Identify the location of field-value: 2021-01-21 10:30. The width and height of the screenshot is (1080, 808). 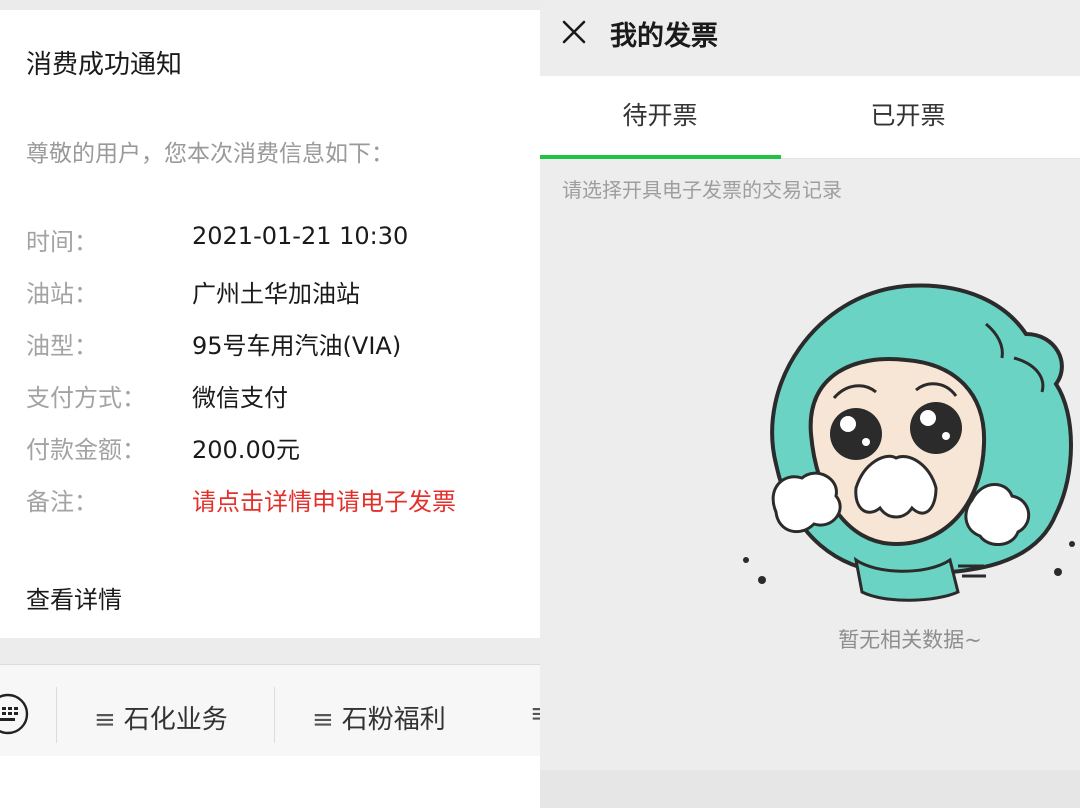
(300, 236).